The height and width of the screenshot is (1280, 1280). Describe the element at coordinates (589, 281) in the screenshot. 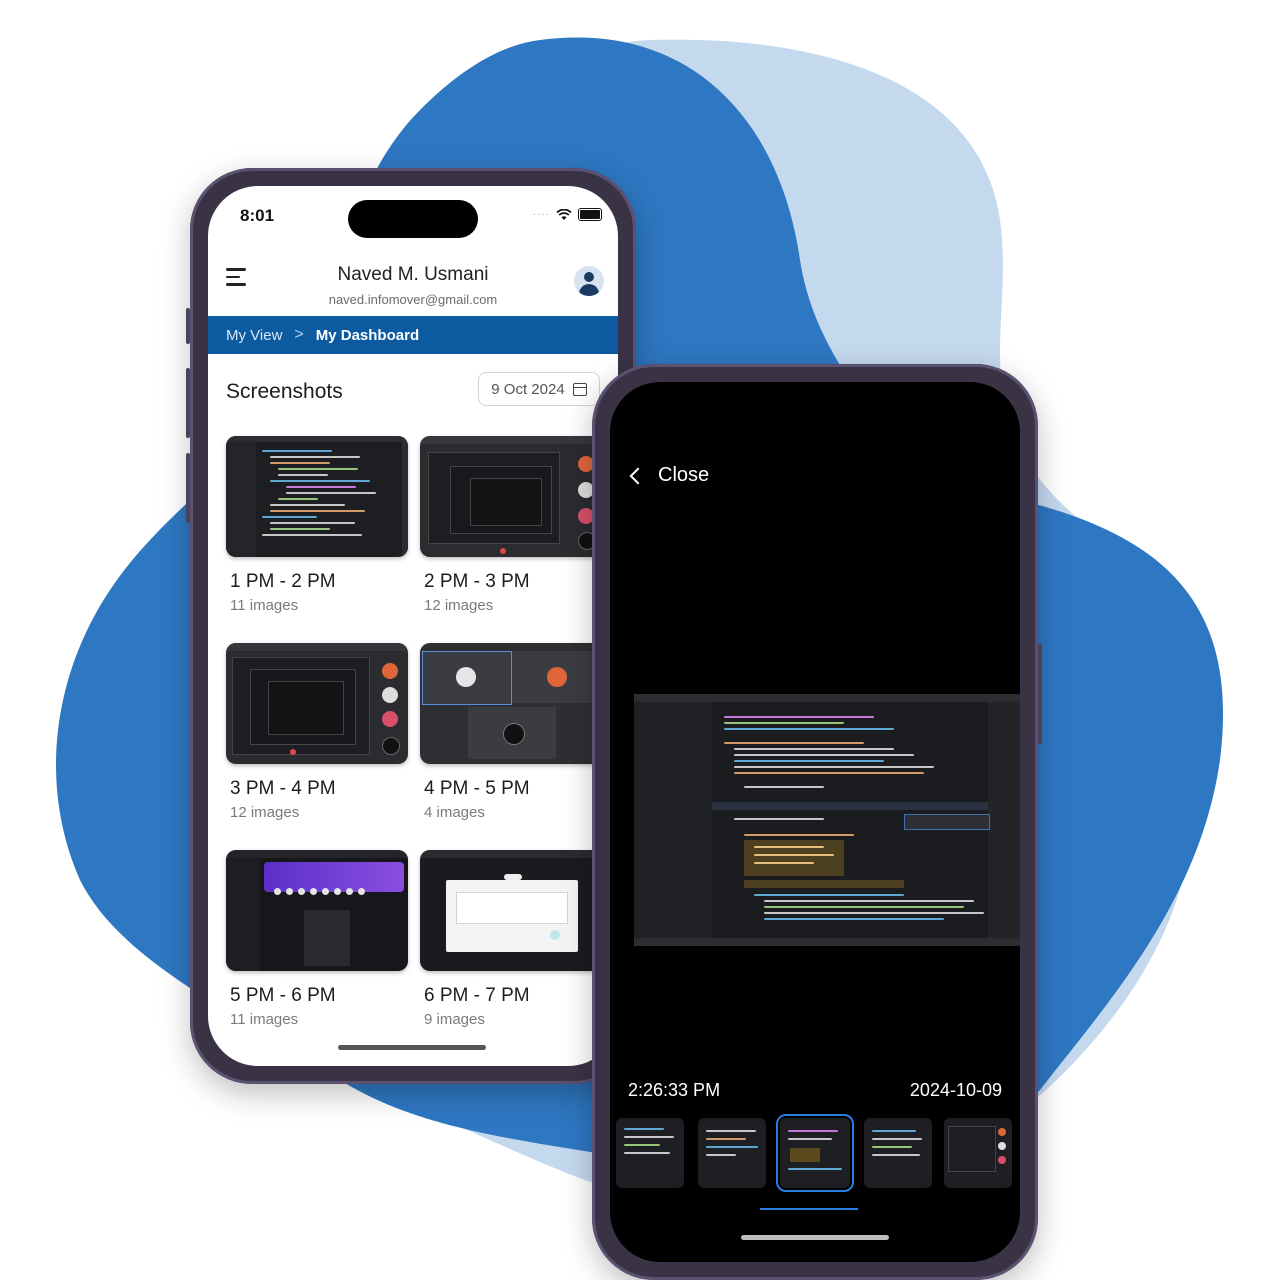

I see `user-avatar-icon` at that location.